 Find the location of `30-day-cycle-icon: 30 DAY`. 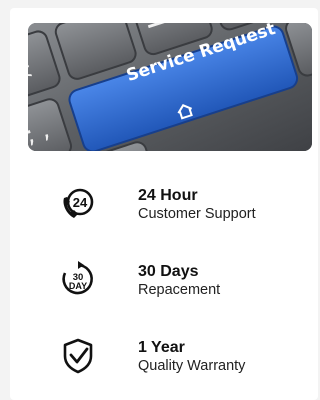

30-day-cycle-icon: 30 DAY is located at coordinates (78, 280).